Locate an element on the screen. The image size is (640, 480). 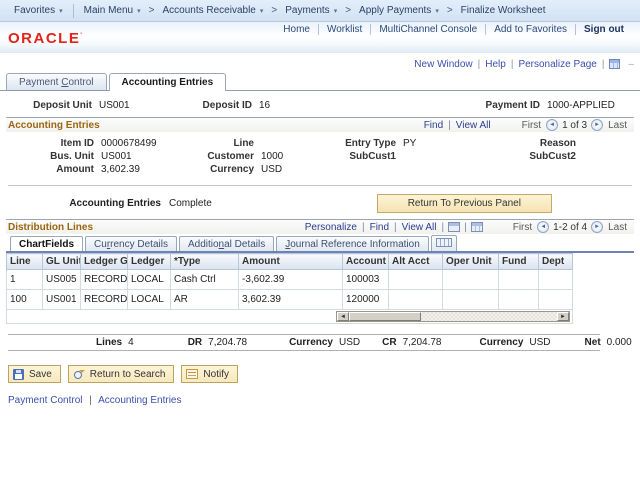
breadcrumb-accounts-receivable: Accounts Receivable ▾ is located at coordinates (212, 10).